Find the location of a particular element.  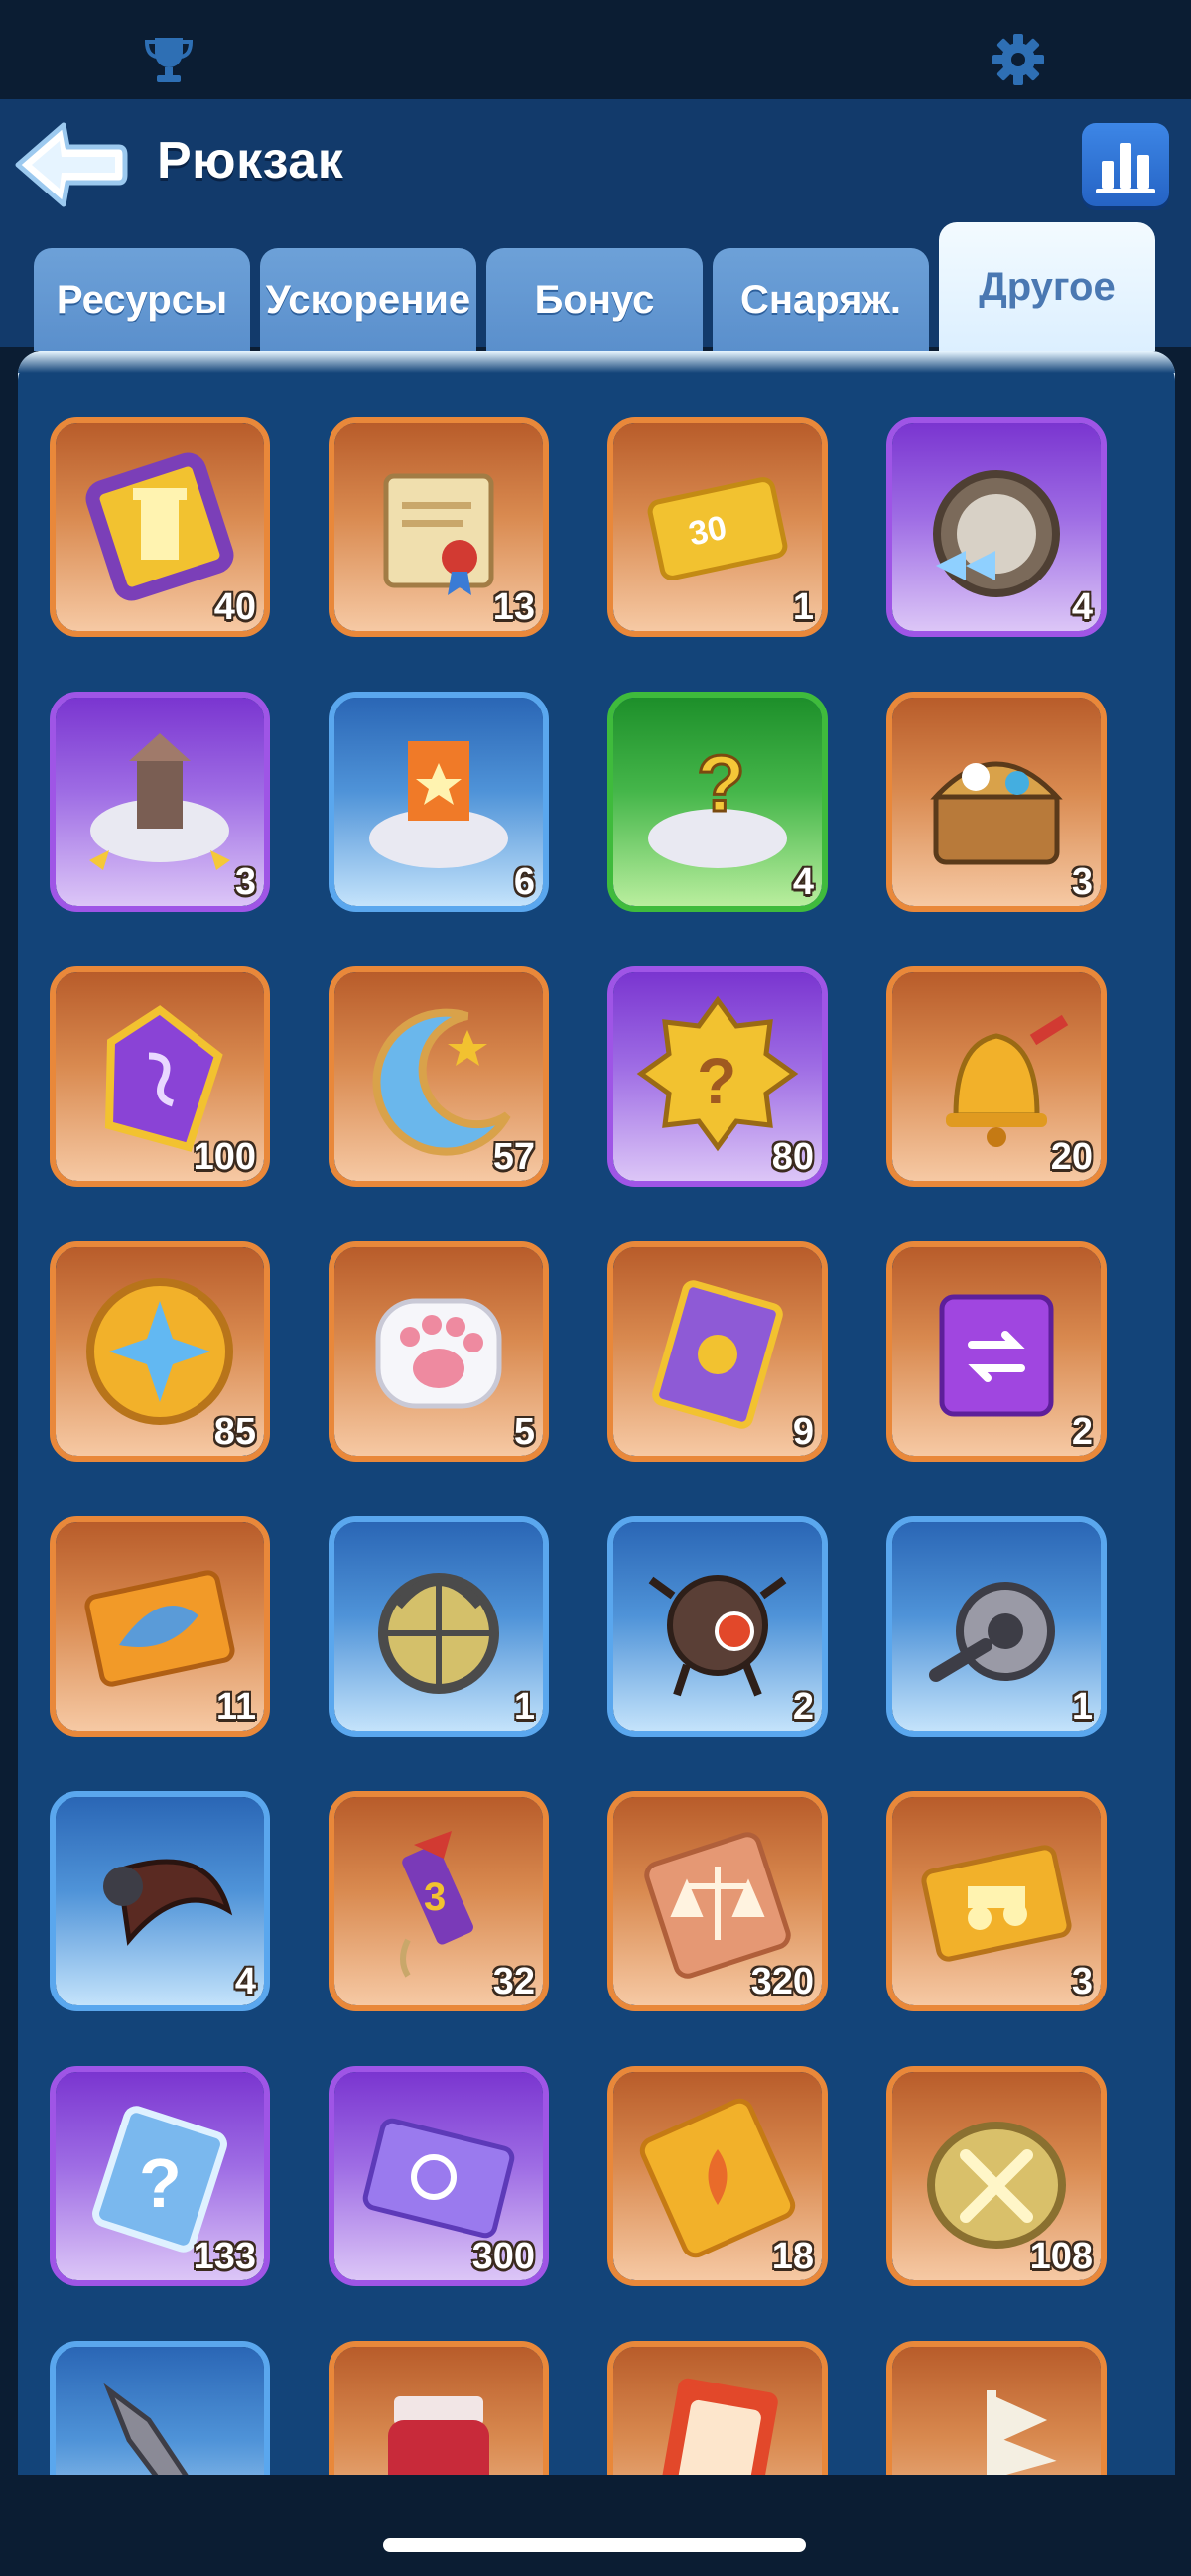

relocate-banner-icon is located at coordinates (439, 805).